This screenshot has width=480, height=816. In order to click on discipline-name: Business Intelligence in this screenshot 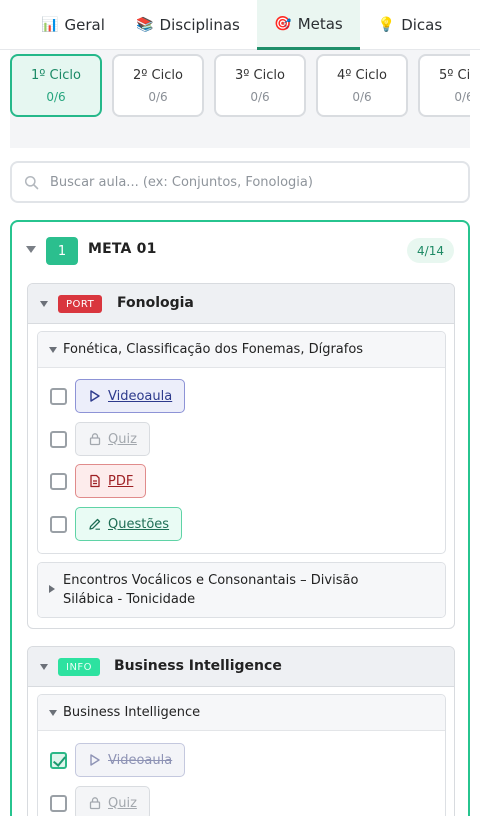, I will do `click(198, 666)`.